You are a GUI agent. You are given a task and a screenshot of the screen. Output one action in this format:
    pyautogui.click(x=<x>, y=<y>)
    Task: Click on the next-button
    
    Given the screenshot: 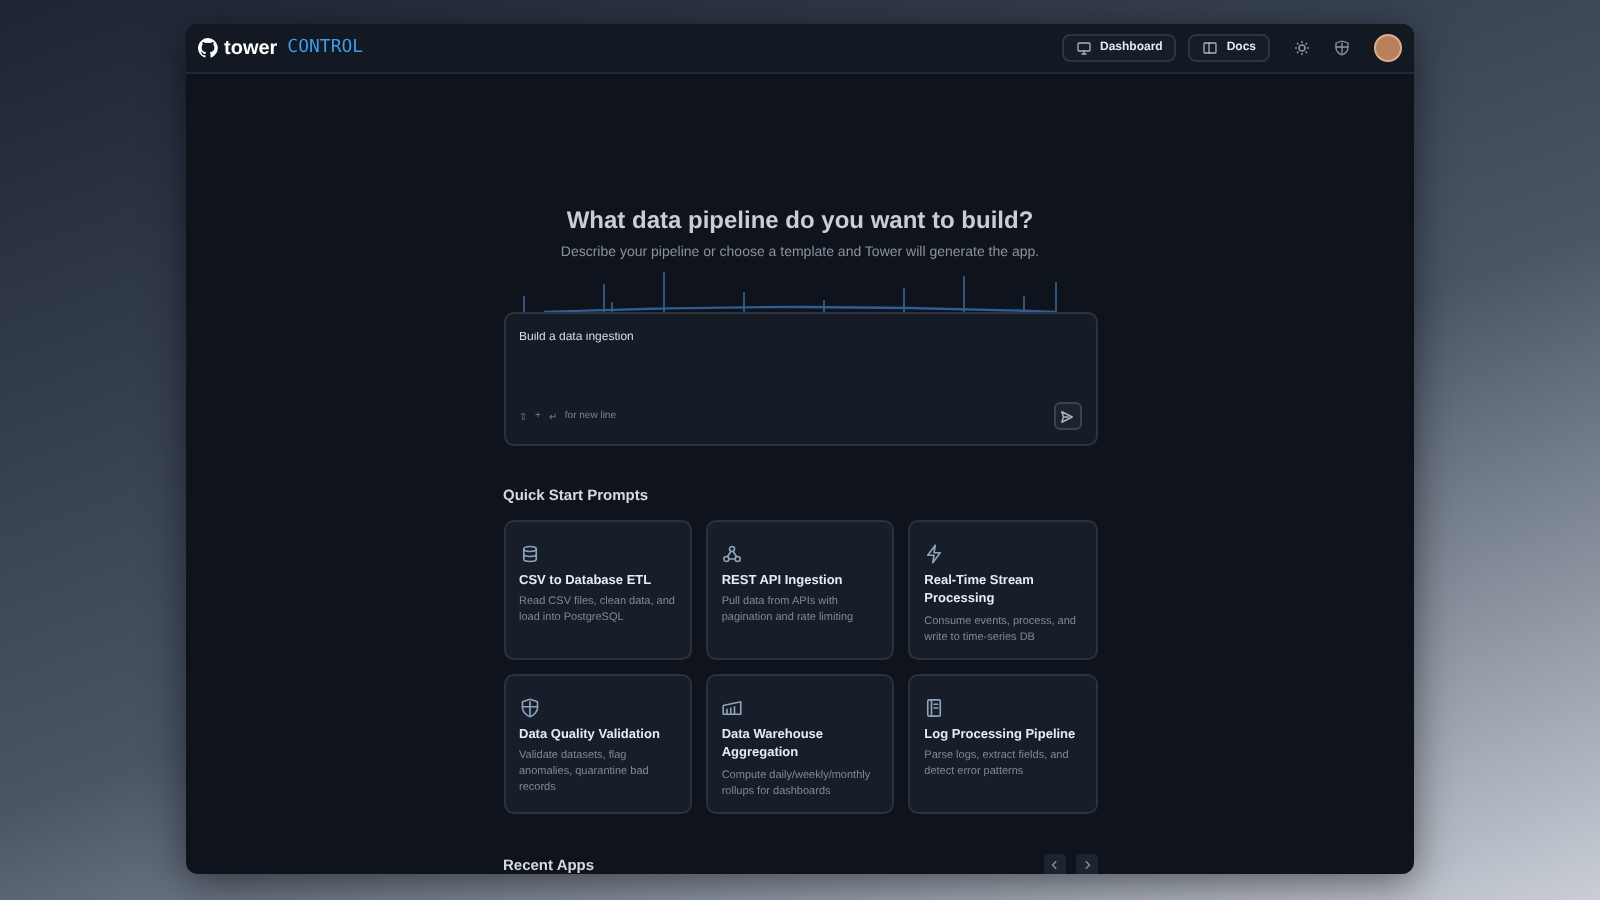 What is the action you would take?
    pyautogui.click(x=1086, y=864)
    